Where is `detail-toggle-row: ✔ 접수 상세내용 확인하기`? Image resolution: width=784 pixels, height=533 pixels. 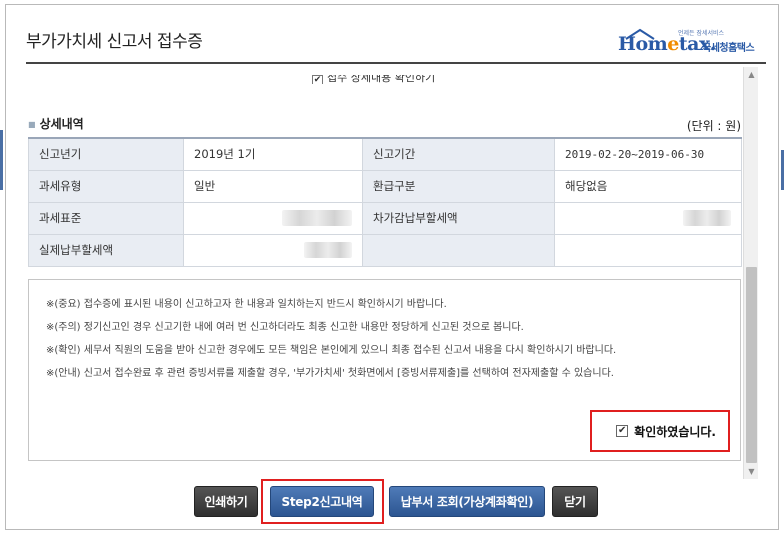 detail-toggle-row: ✔ 접수 상세내용 확인하기 is located at coordinates (373, 79).